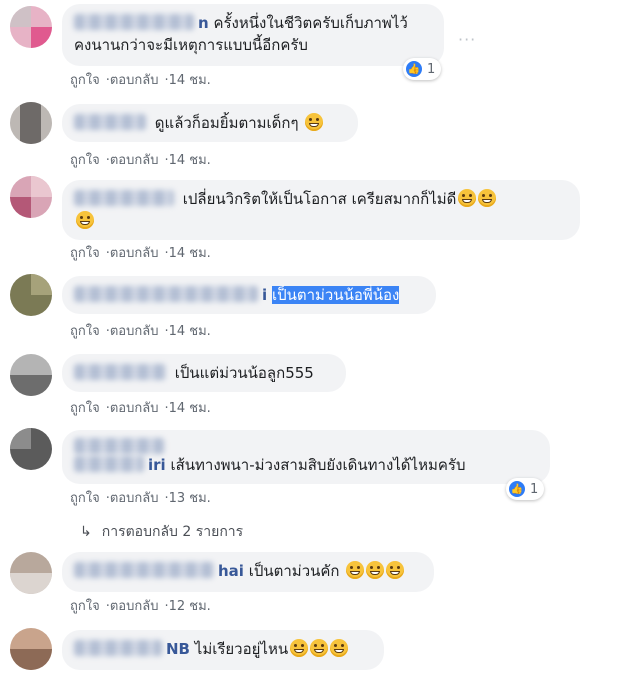 The height and width of the screenshot is (675, 623). I want to click on comment-bubble: i เป็นตาม่วนน้อพี่น้อง, so click(249, 295).